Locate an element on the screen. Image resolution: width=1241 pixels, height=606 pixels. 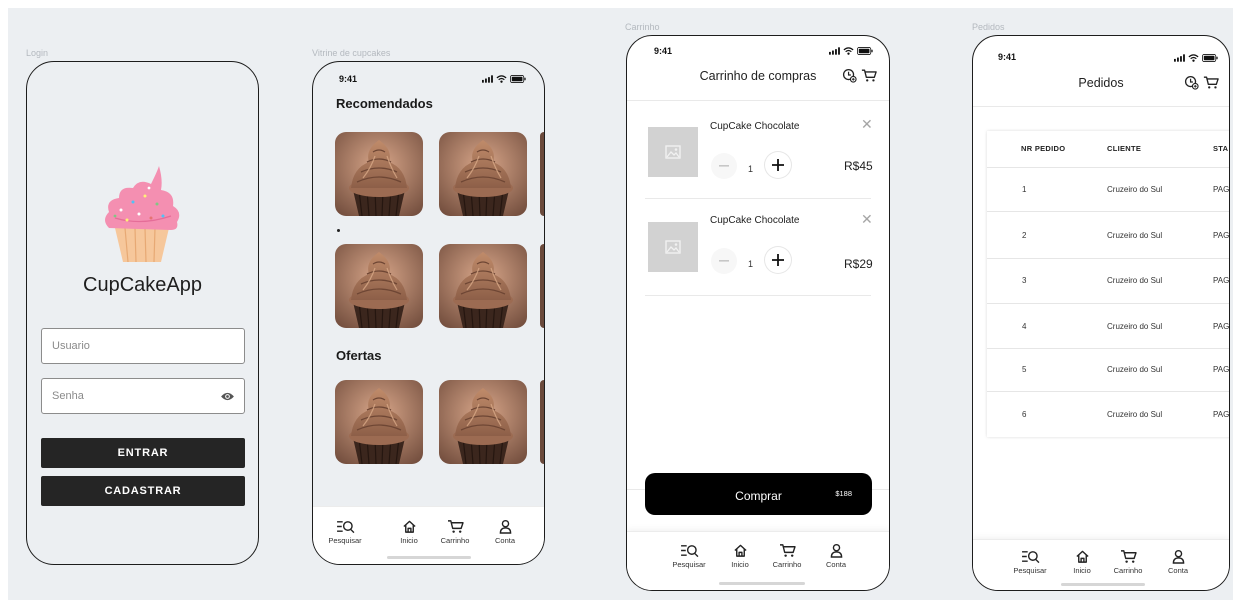
product-tile-peek is located at coordinates (542, 174).